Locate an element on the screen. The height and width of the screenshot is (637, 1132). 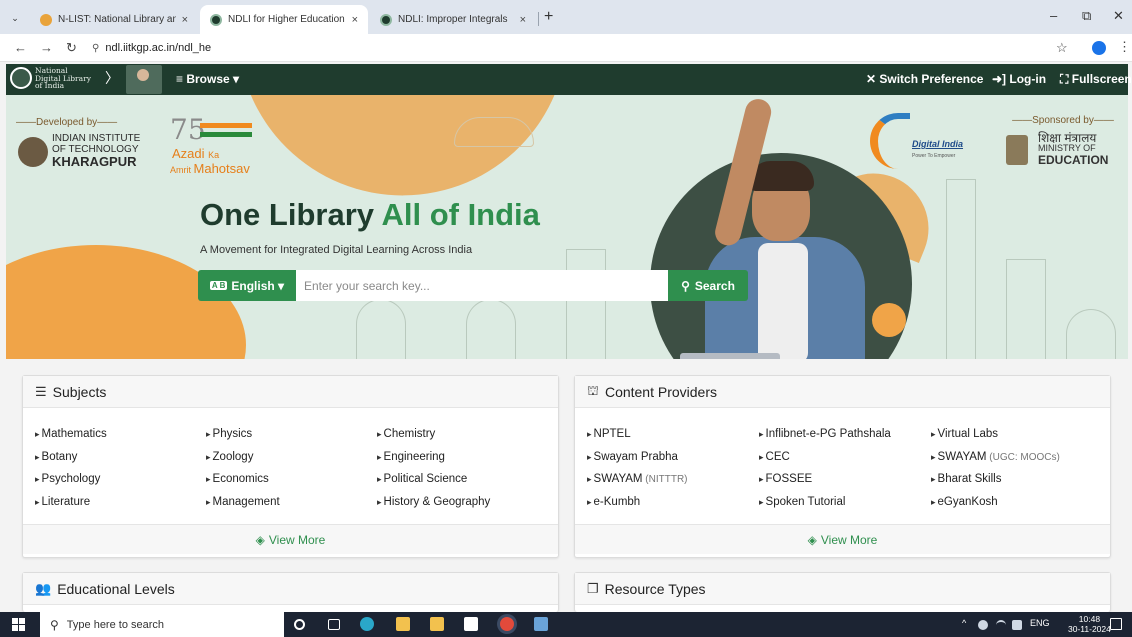
language-dropdown: A B English ▾ is located at coordinates (247, 285).